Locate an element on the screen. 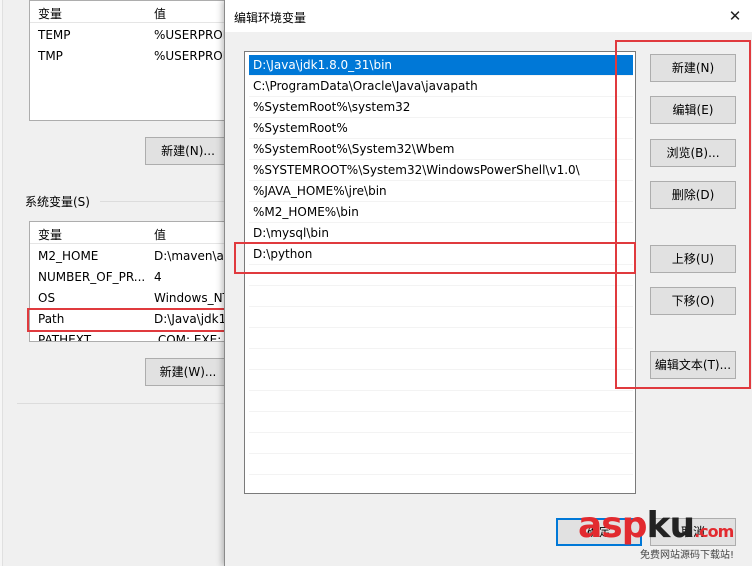  variable-name: M2_HOME is located at coordinates (68, 256).